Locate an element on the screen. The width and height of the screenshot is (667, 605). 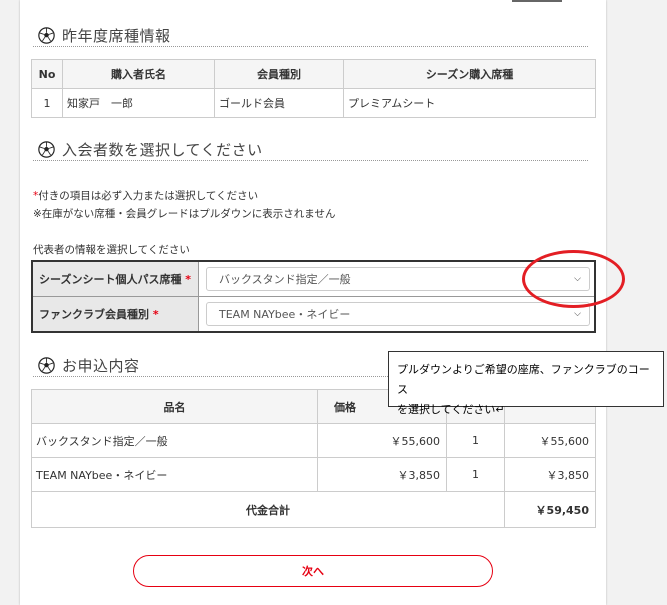
cell-season-seat: プレミアムシート is located at coordinates (469, 103).